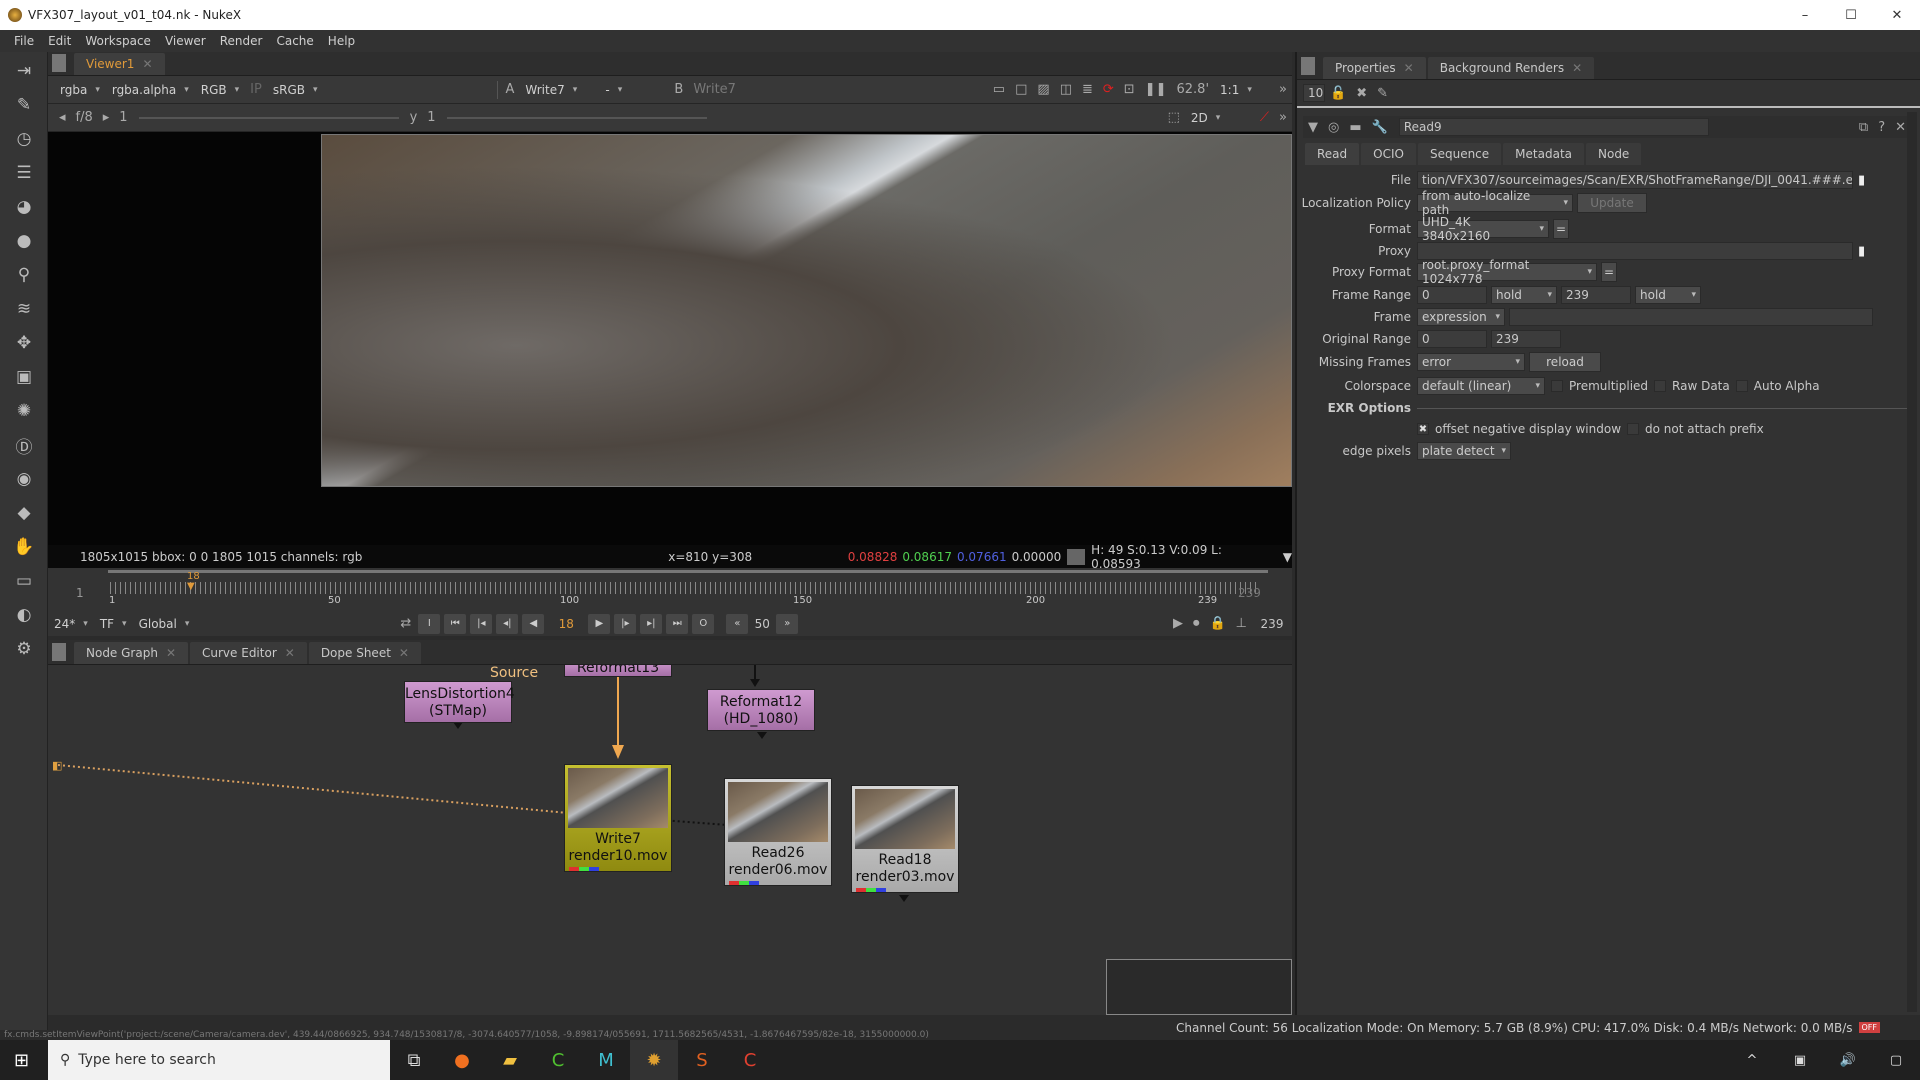 The height and width of the screenshot is (1080, 1920). What do you see at coordinates (1507, 272) in the screenshot?
I see `proxy-format-dropdown: root.proxy_format 1024x778` at bounding box center [1507, 272].